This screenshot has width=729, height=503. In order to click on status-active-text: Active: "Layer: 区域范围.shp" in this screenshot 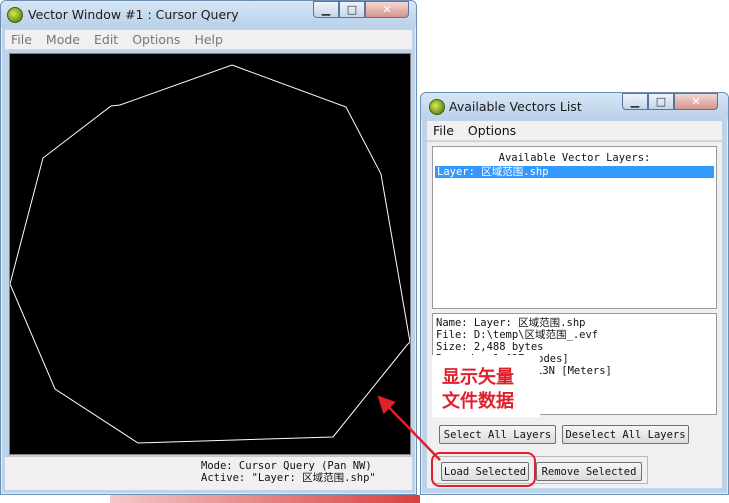, I will do `click(288, 478)`.